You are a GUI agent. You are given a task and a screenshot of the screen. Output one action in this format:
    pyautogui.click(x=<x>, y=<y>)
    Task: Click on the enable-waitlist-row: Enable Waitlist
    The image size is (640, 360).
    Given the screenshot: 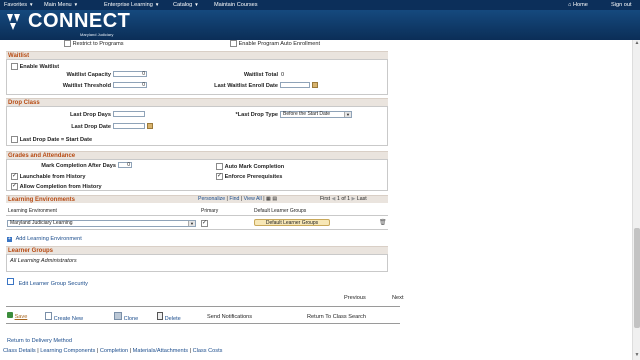 What is the action you would take?
    pyautogui.click(x=35, y=66)
    